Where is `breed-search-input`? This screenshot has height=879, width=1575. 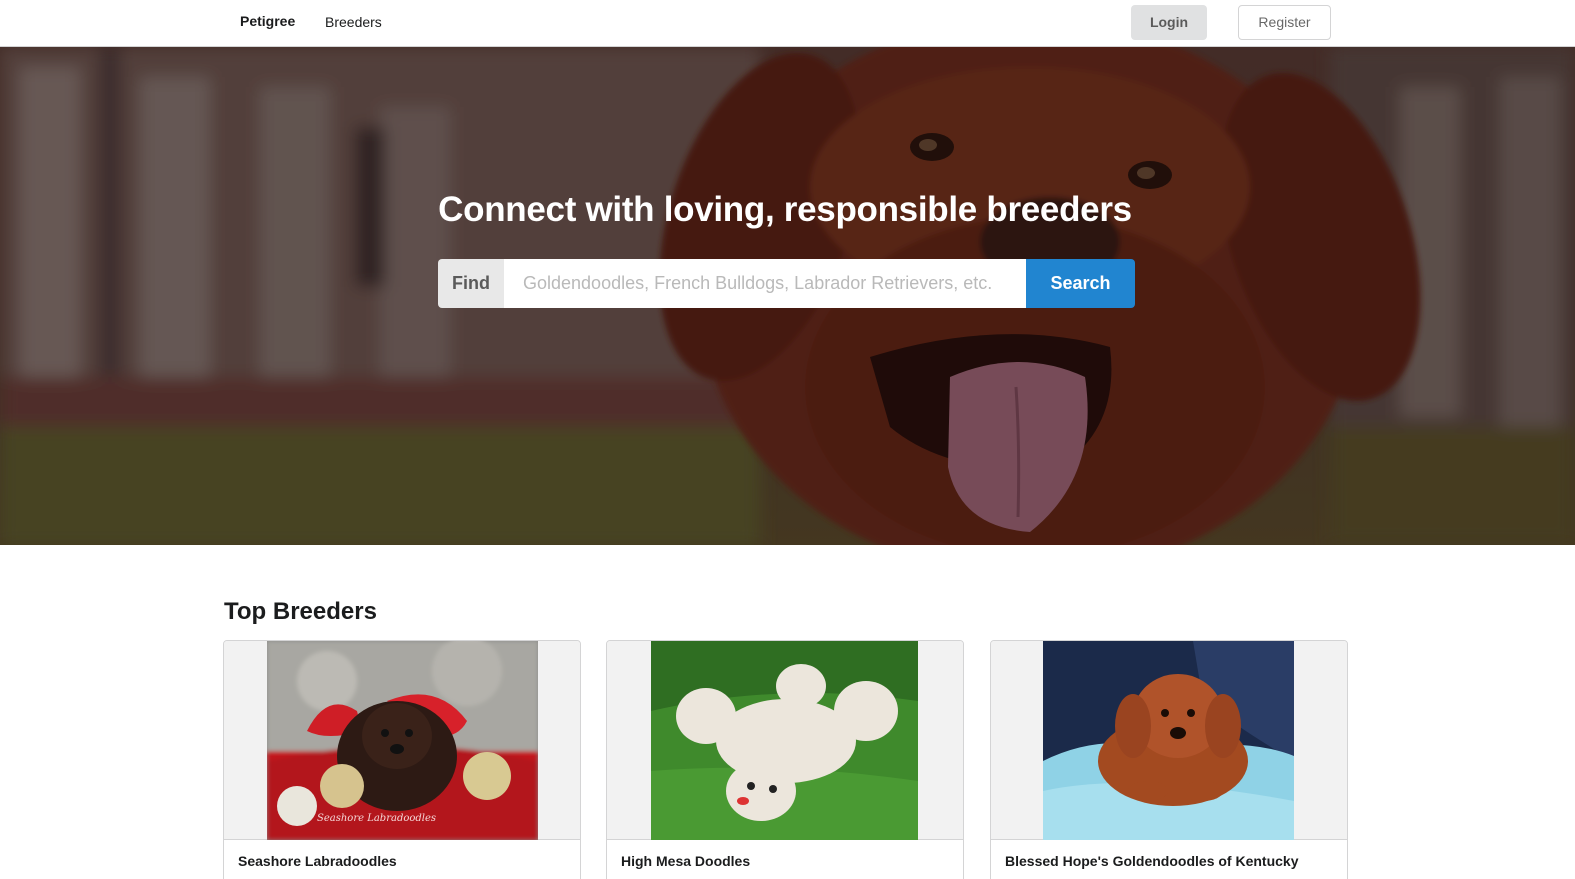 breed-search-input is located at coordinates (765, 283).